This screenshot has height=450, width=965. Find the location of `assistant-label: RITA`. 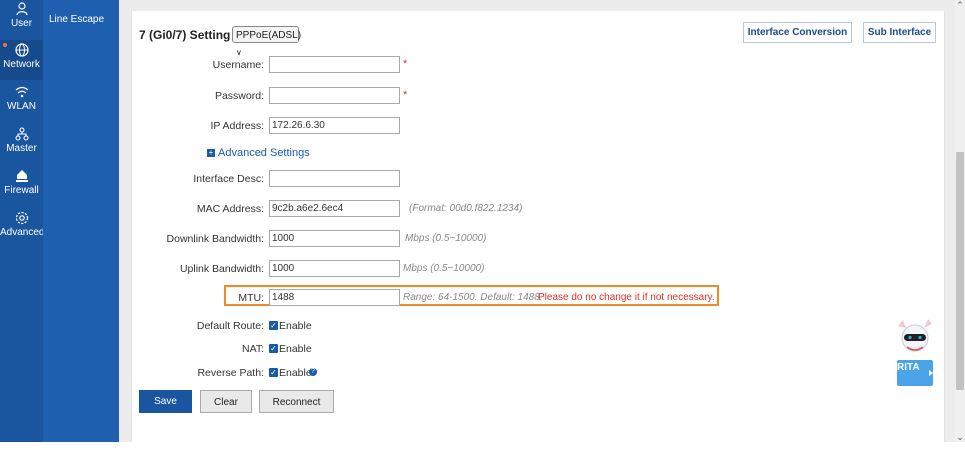

assistant-label: RITA is located at coordinates (908, 367).